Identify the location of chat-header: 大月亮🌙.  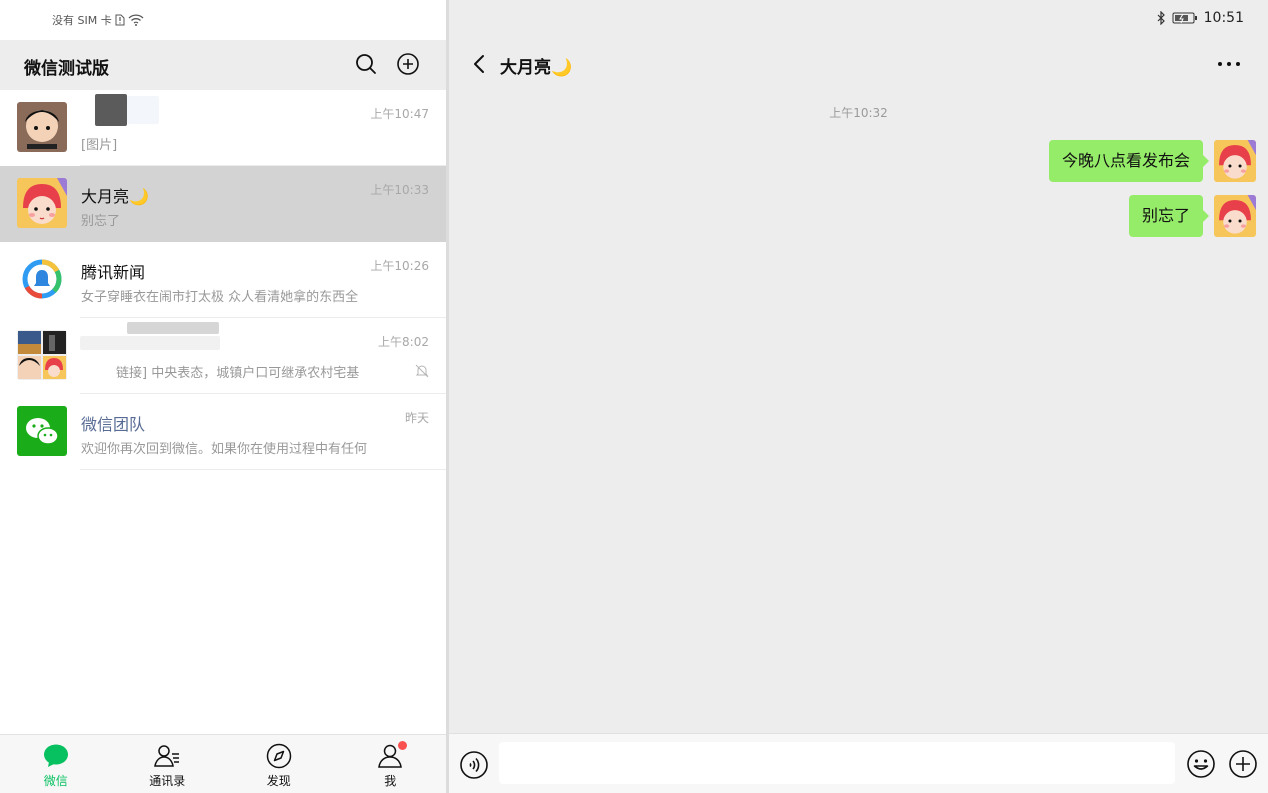
(858, 65).